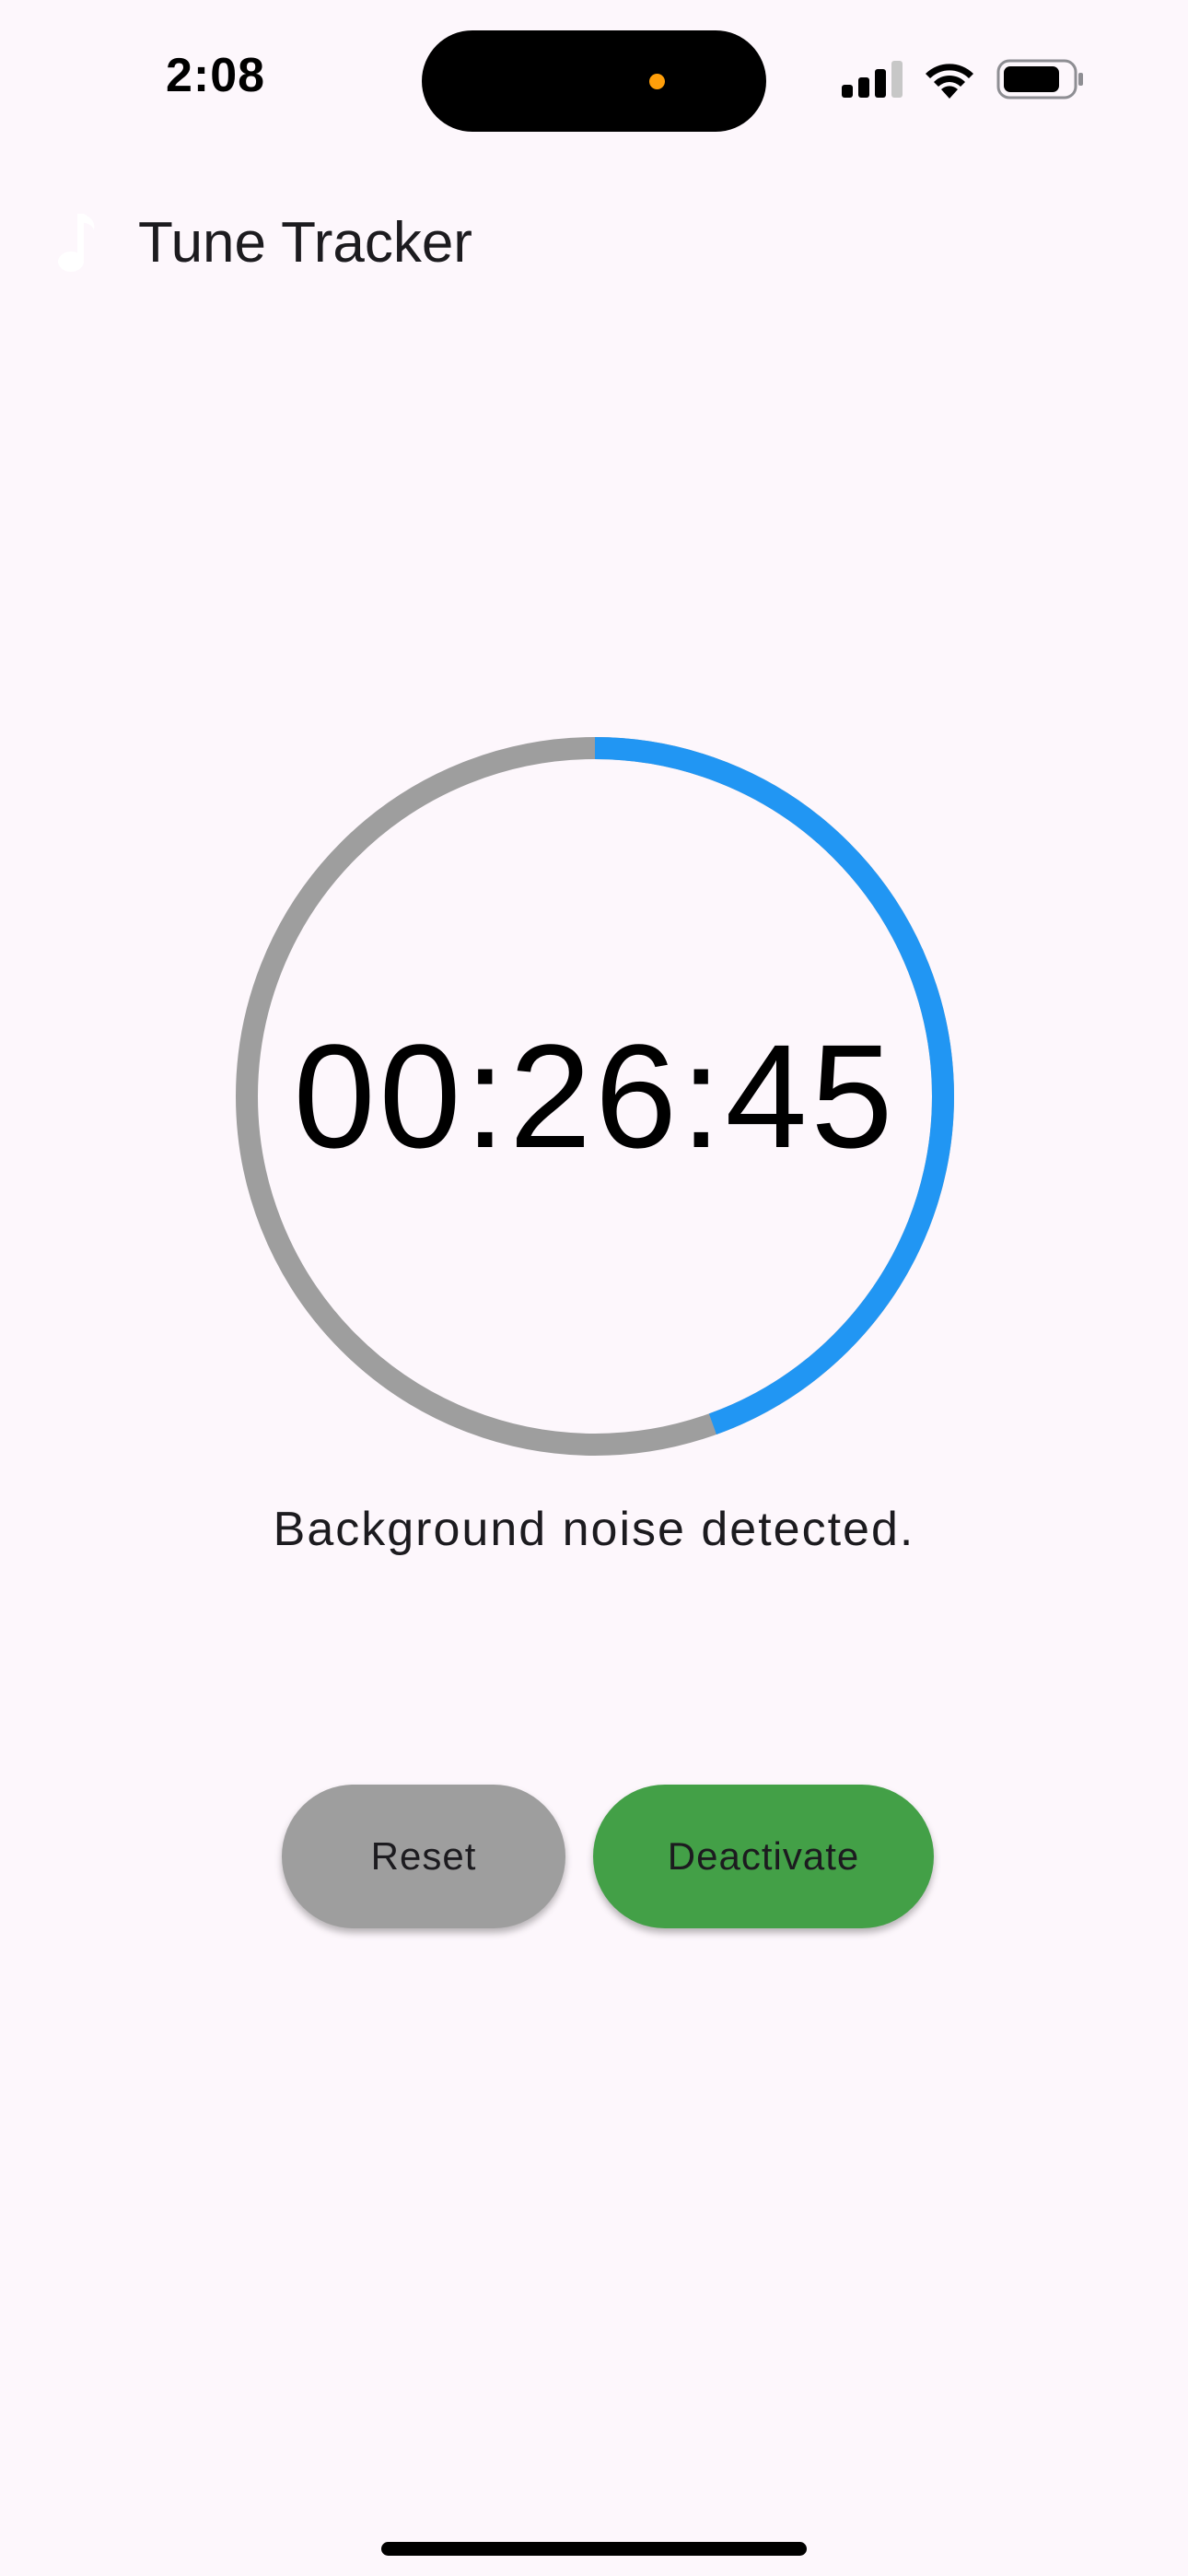  I want to click on app-title: Tune Tracker, so click(305, 243).